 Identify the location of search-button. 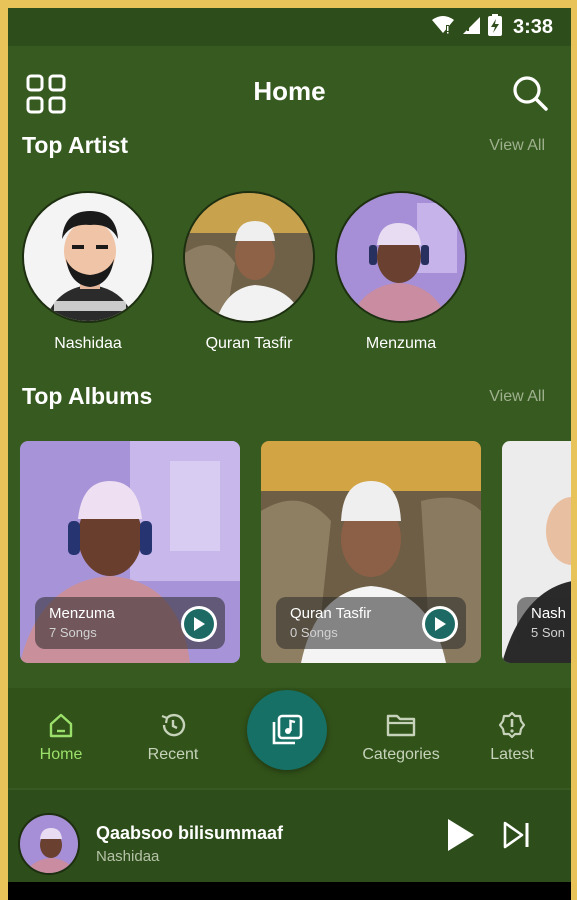
(530, 93).